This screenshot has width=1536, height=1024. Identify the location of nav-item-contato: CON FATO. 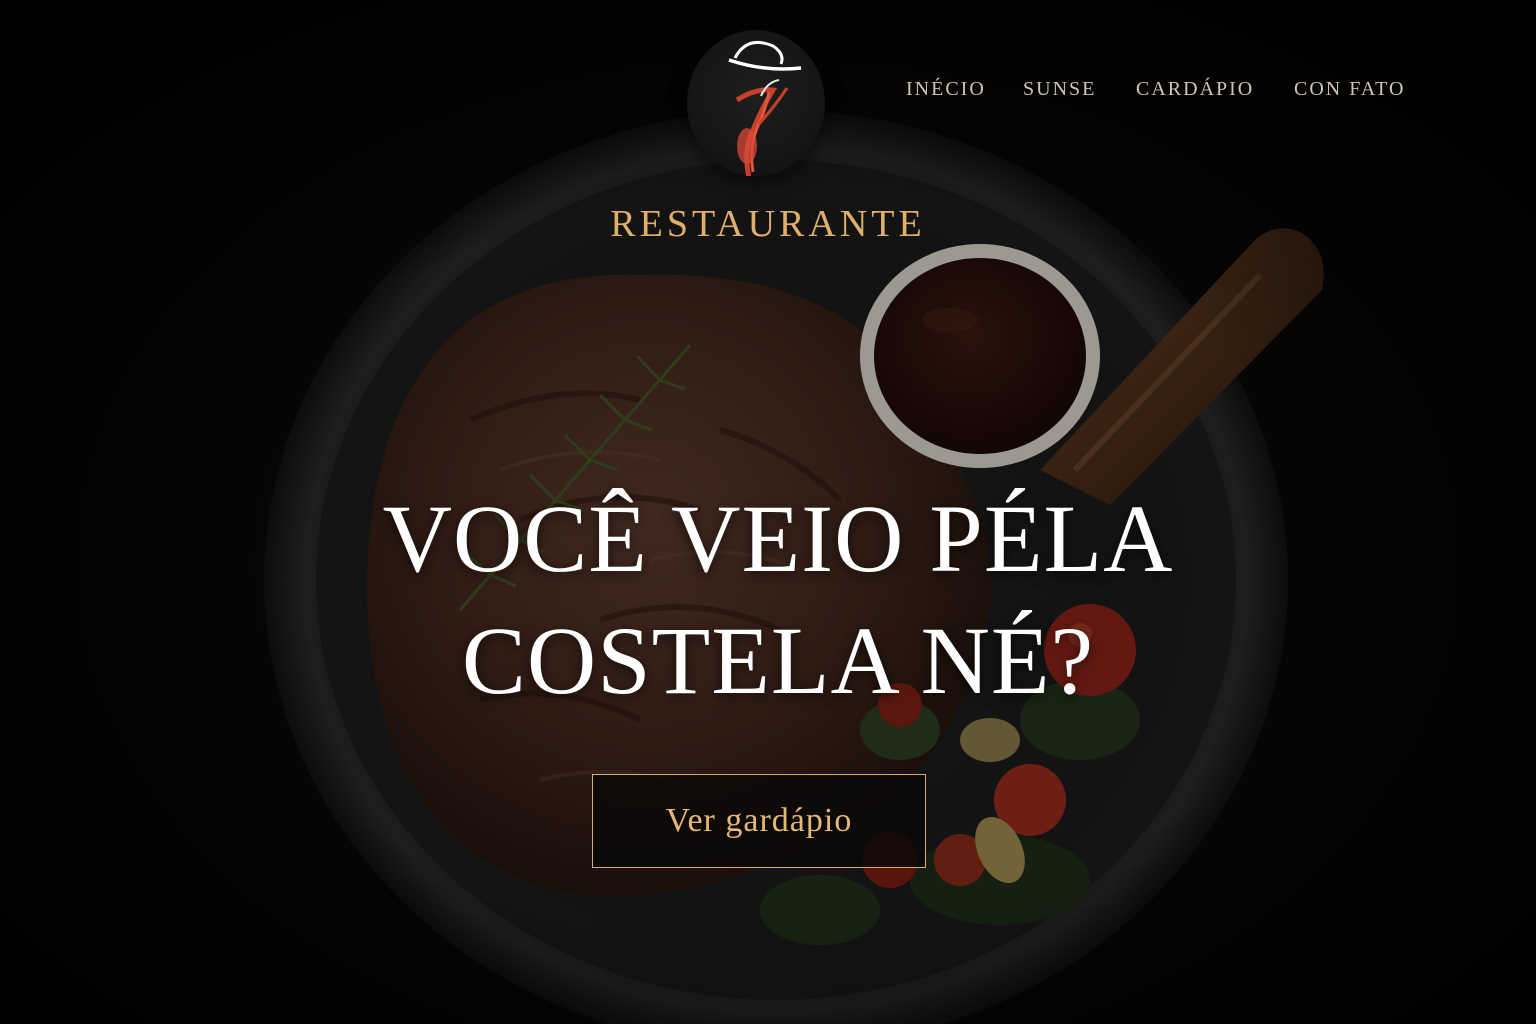
(1349, 89).